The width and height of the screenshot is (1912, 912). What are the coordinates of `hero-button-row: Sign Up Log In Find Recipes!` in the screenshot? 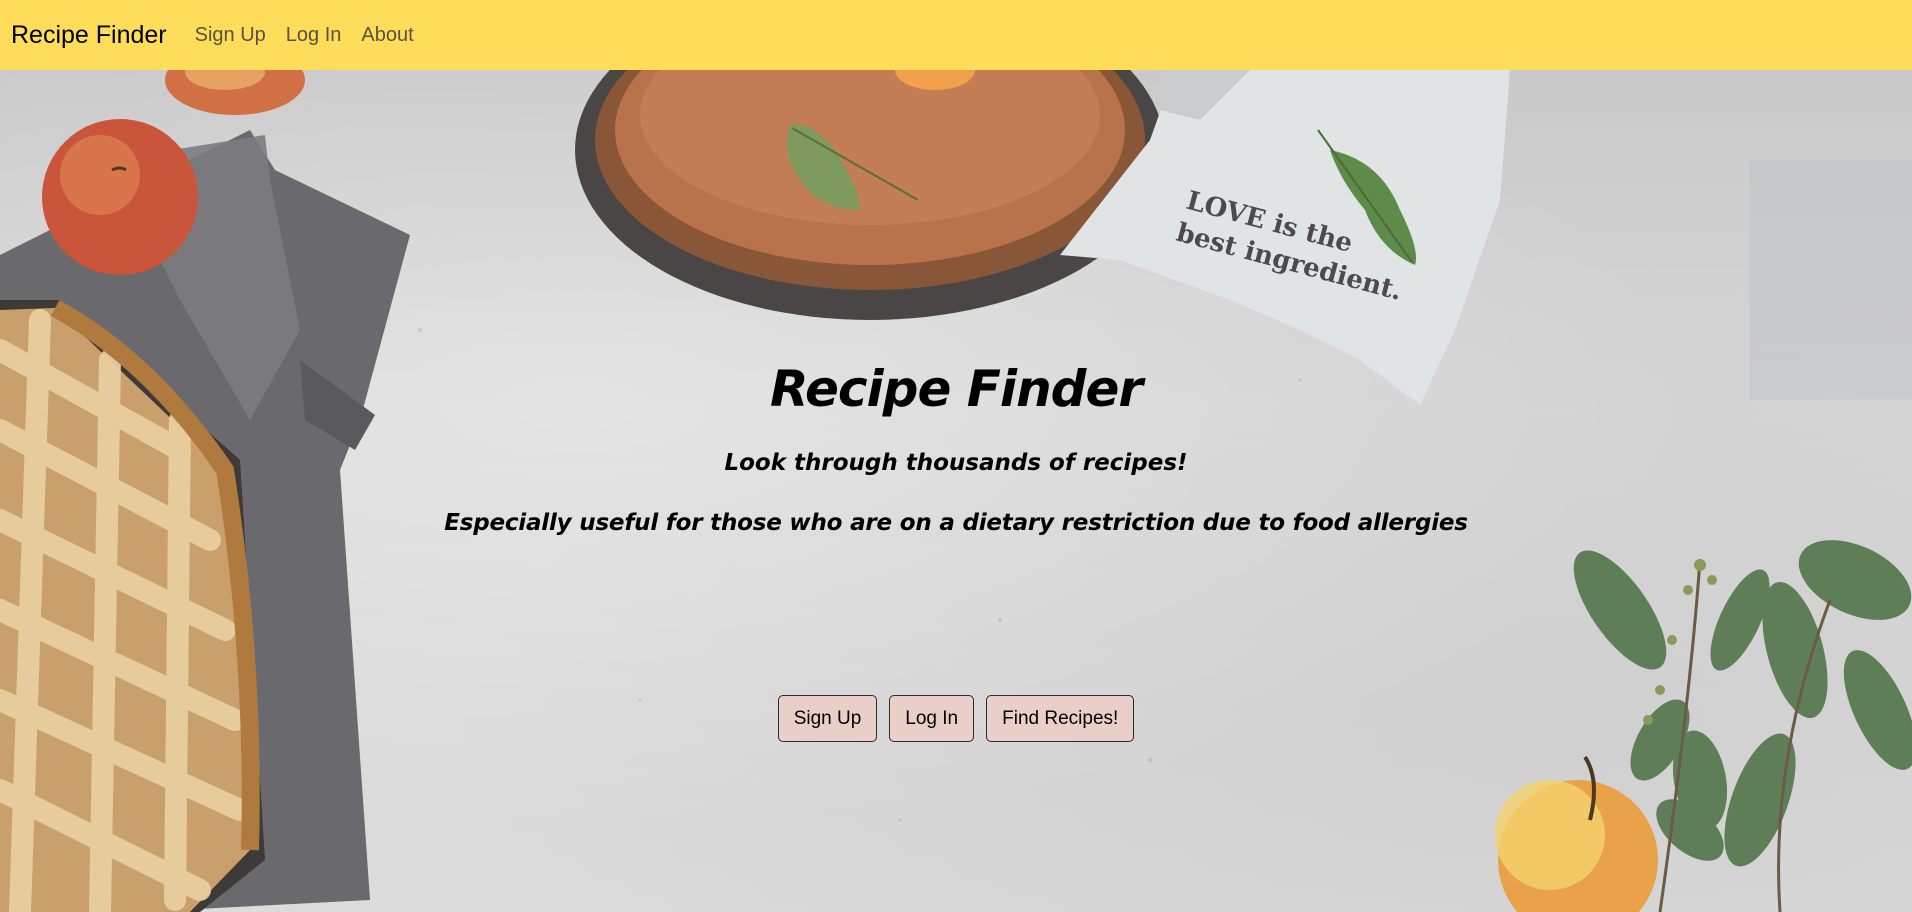 It's located at (956, 718).